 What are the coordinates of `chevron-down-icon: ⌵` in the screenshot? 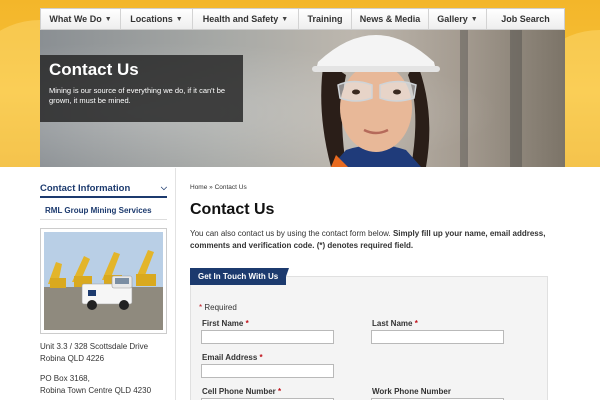 It's located at (163, 187).